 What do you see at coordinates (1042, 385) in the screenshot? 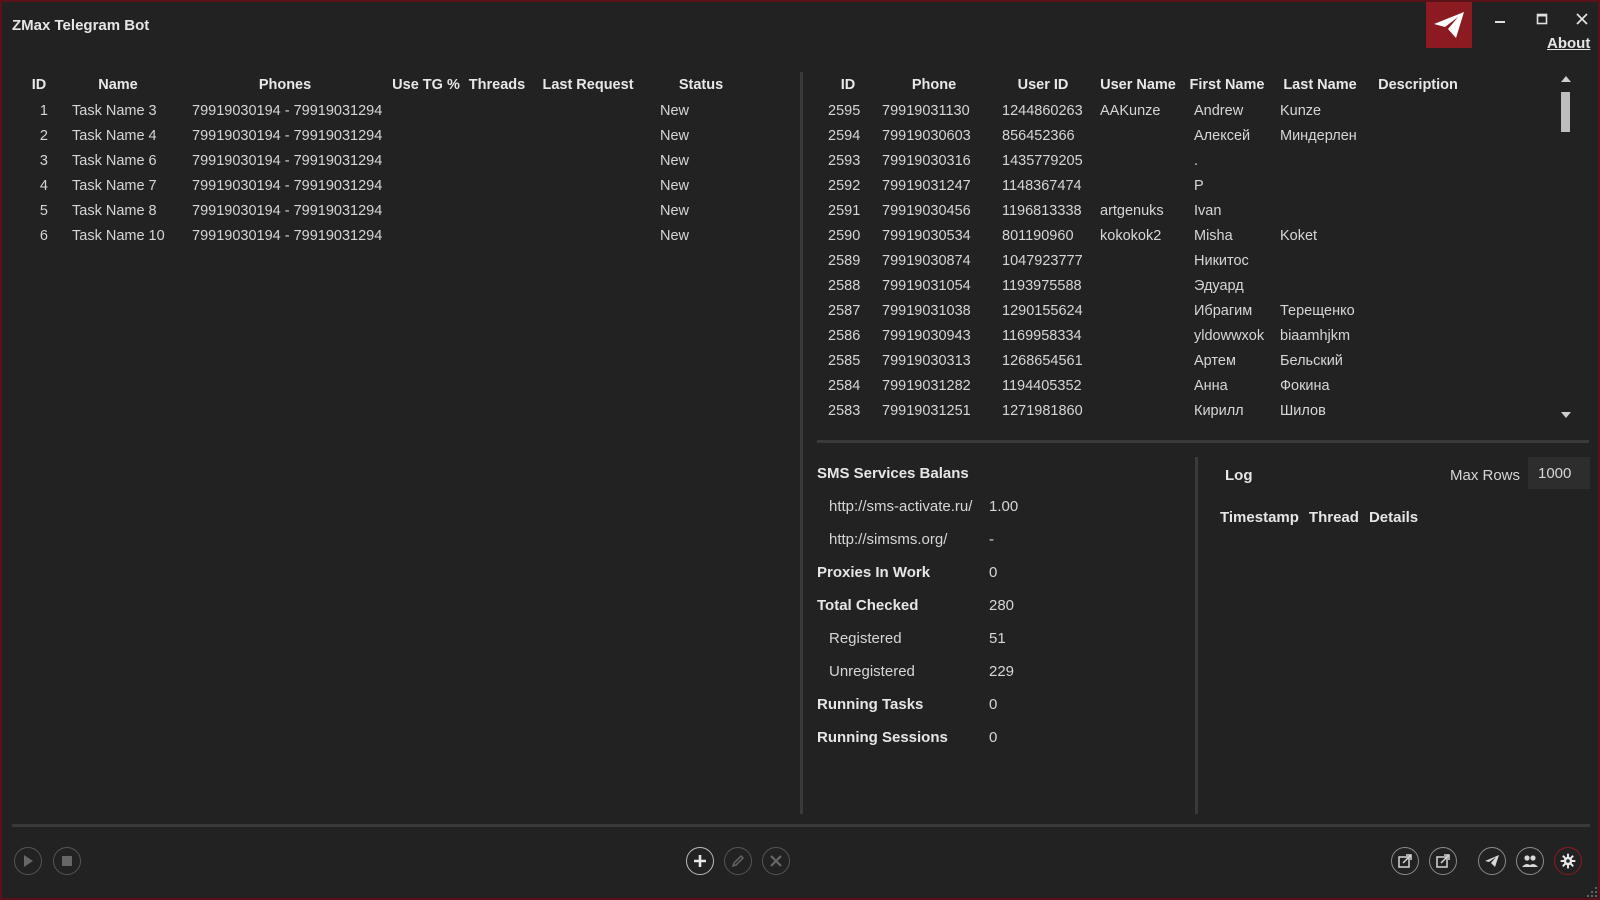
I see `user-cell-uid: 1194405352` at bounding box center [1042, 385].